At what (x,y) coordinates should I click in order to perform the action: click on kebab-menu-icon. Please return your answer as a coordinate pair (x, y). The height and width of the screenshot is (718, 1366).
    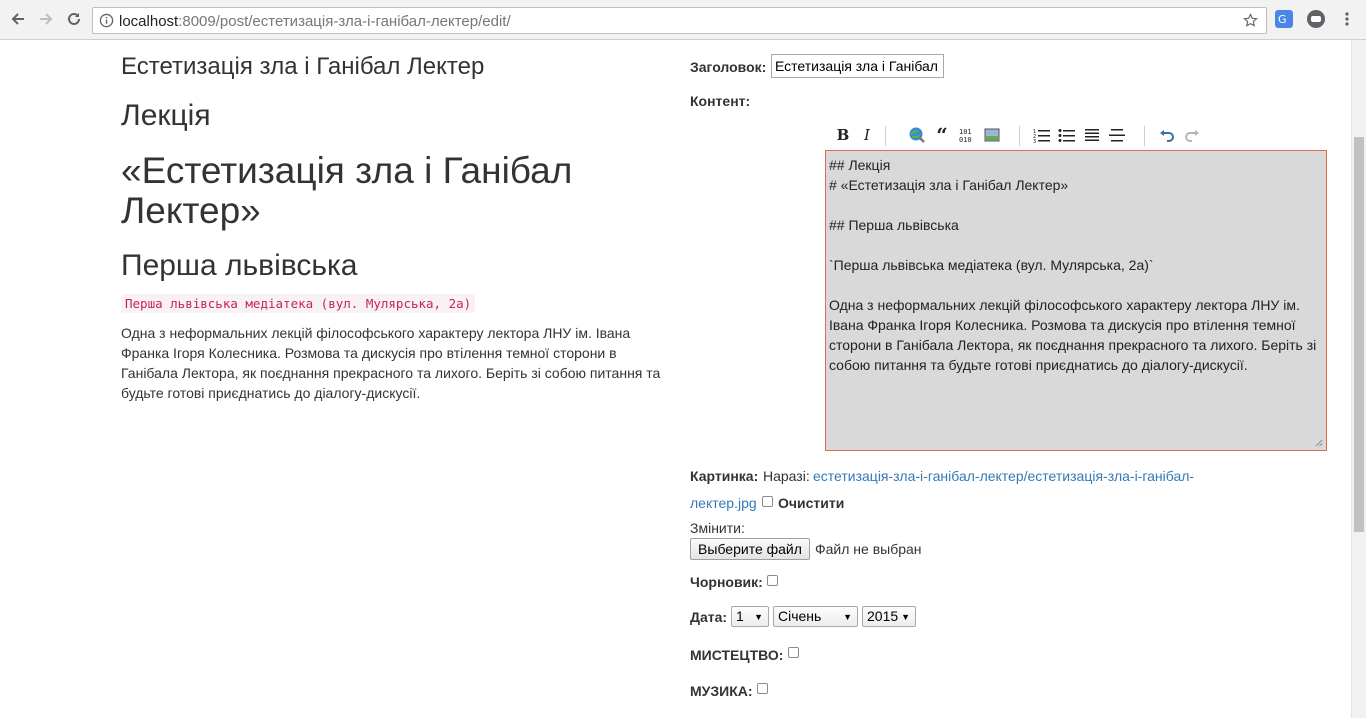
    Looking at the image, I should click on (1347, 19).